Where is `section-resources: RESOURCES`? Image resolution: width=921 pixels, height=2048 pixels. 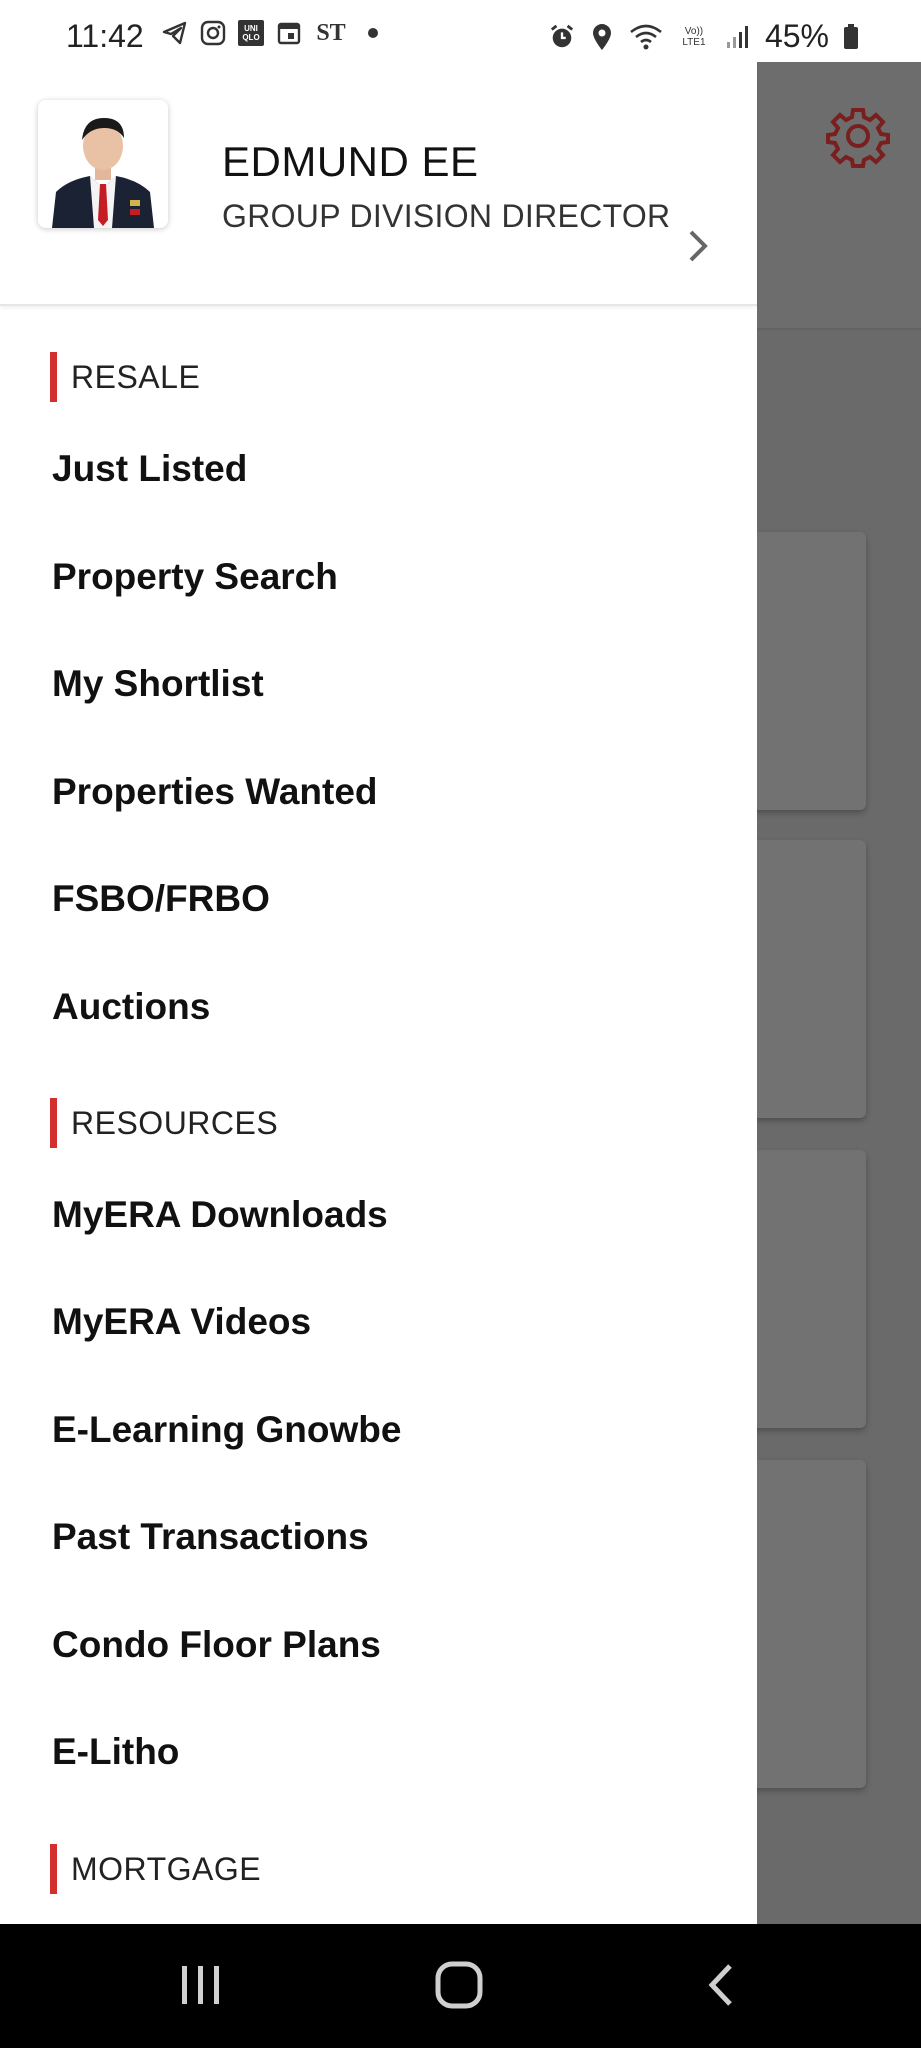 section-resources: RESOURCES is located at coordinates (164, 1123).